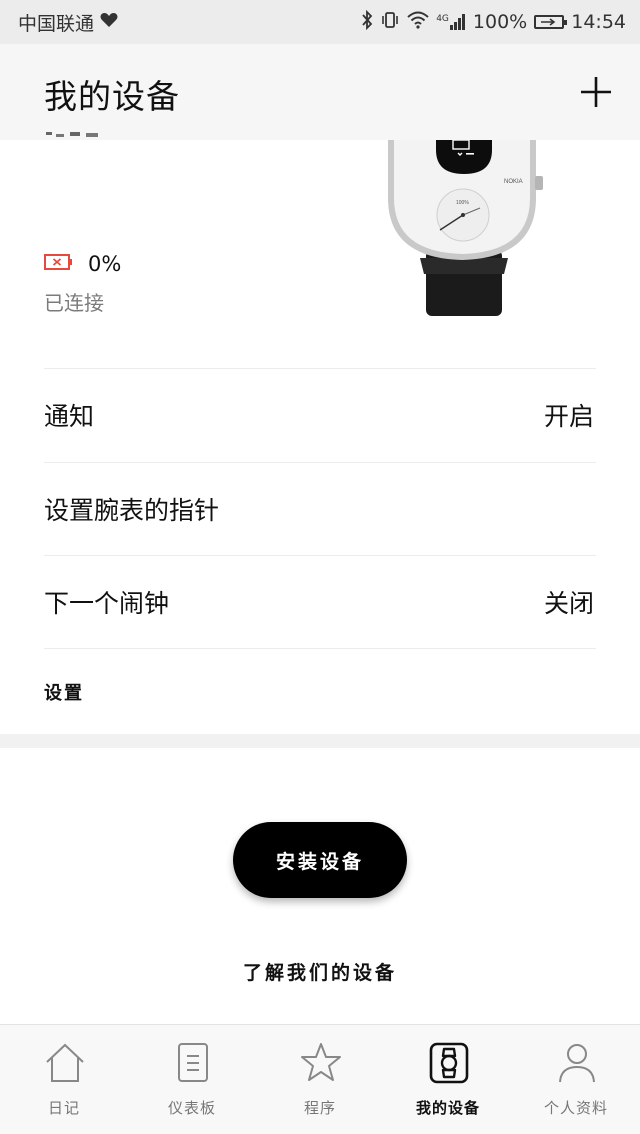  What do you see at coordinates (56, 23) in the screenshot?
I see `carrier-label: 中国联通` at bounding box center [56, 23].